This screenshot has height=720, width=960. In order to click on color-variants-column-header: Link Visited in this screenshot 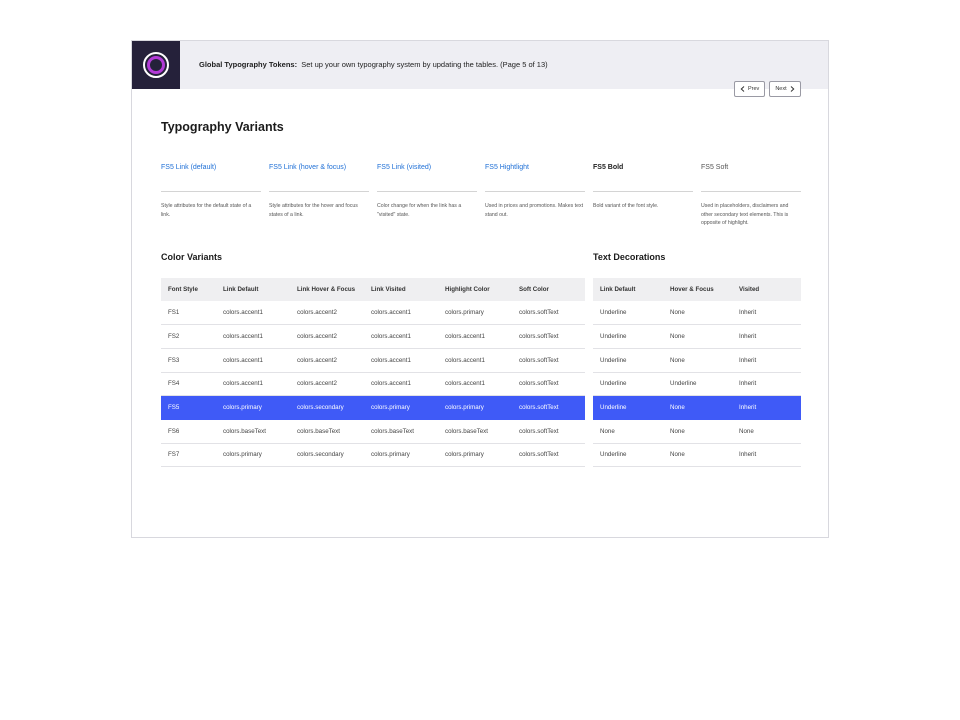, I will do `click(401, 289)`.